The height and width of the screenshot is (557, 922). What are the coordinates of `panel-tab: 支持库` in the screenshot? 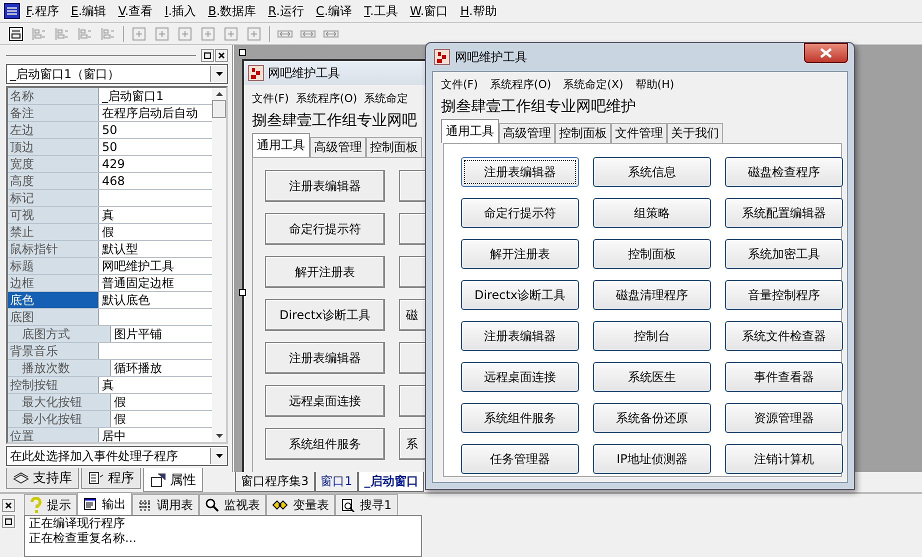 It's located at (42, 478).